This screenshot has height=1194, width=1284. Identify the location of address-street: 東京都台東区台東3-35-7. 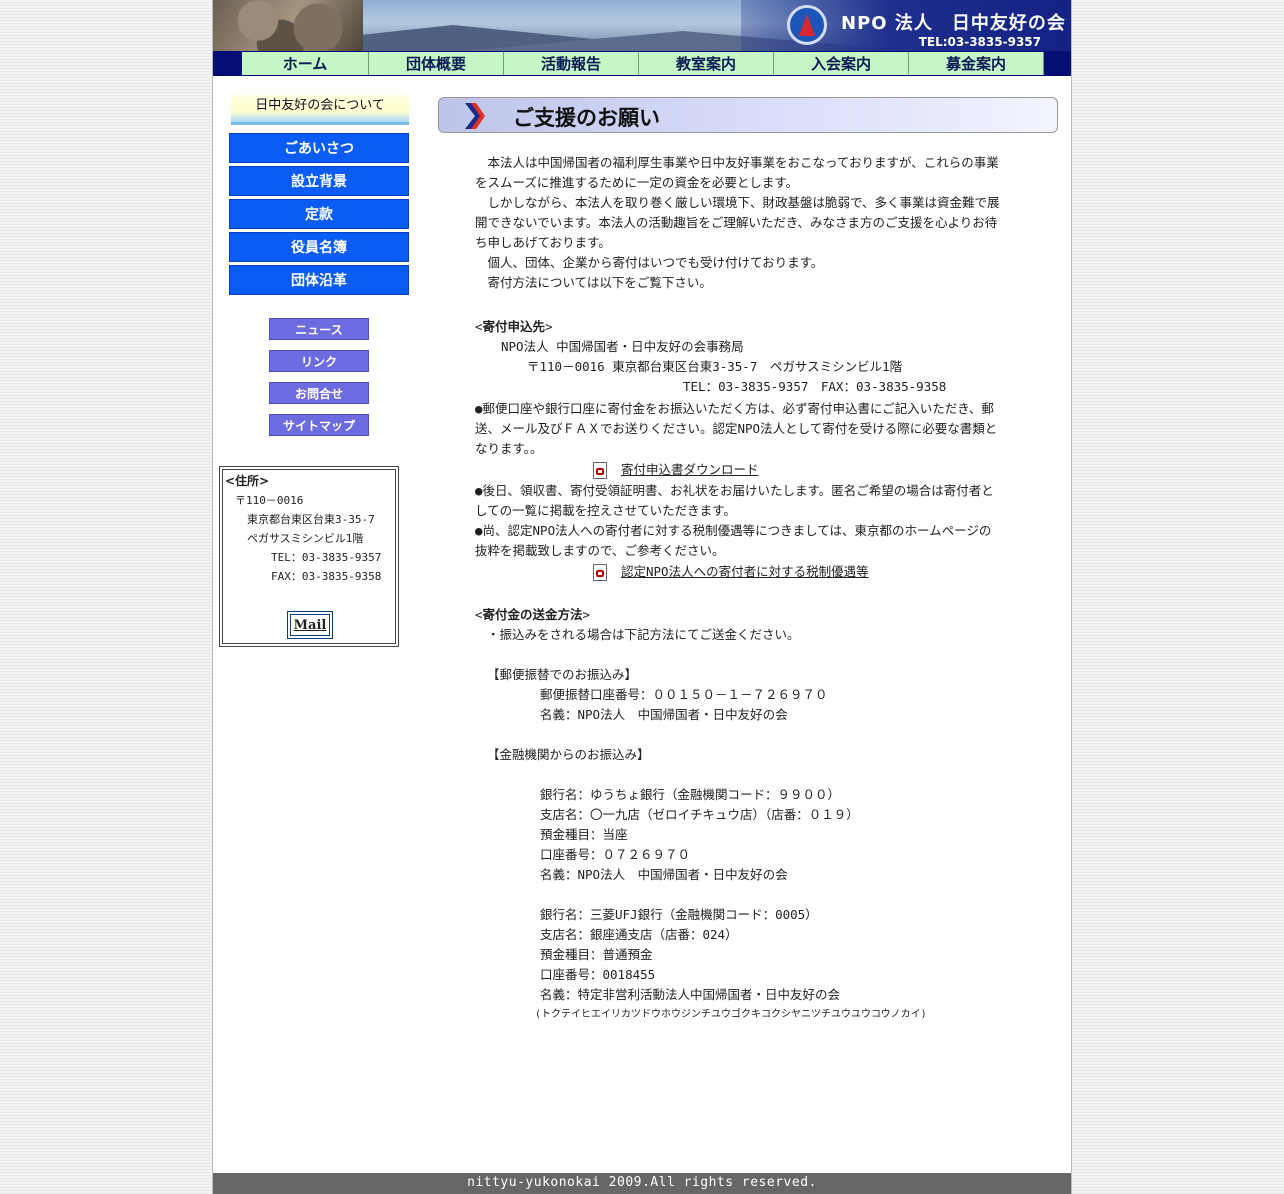
(311, 519).